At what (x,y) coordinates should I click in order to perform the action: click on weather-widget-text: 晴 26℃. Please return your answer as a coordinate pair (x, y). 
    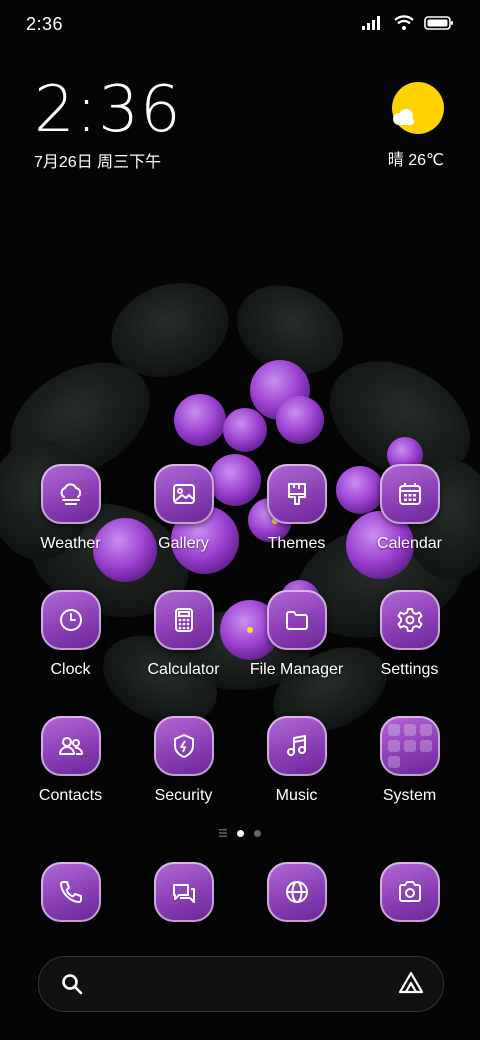
    Looking at the image, I should click on (415, 160).